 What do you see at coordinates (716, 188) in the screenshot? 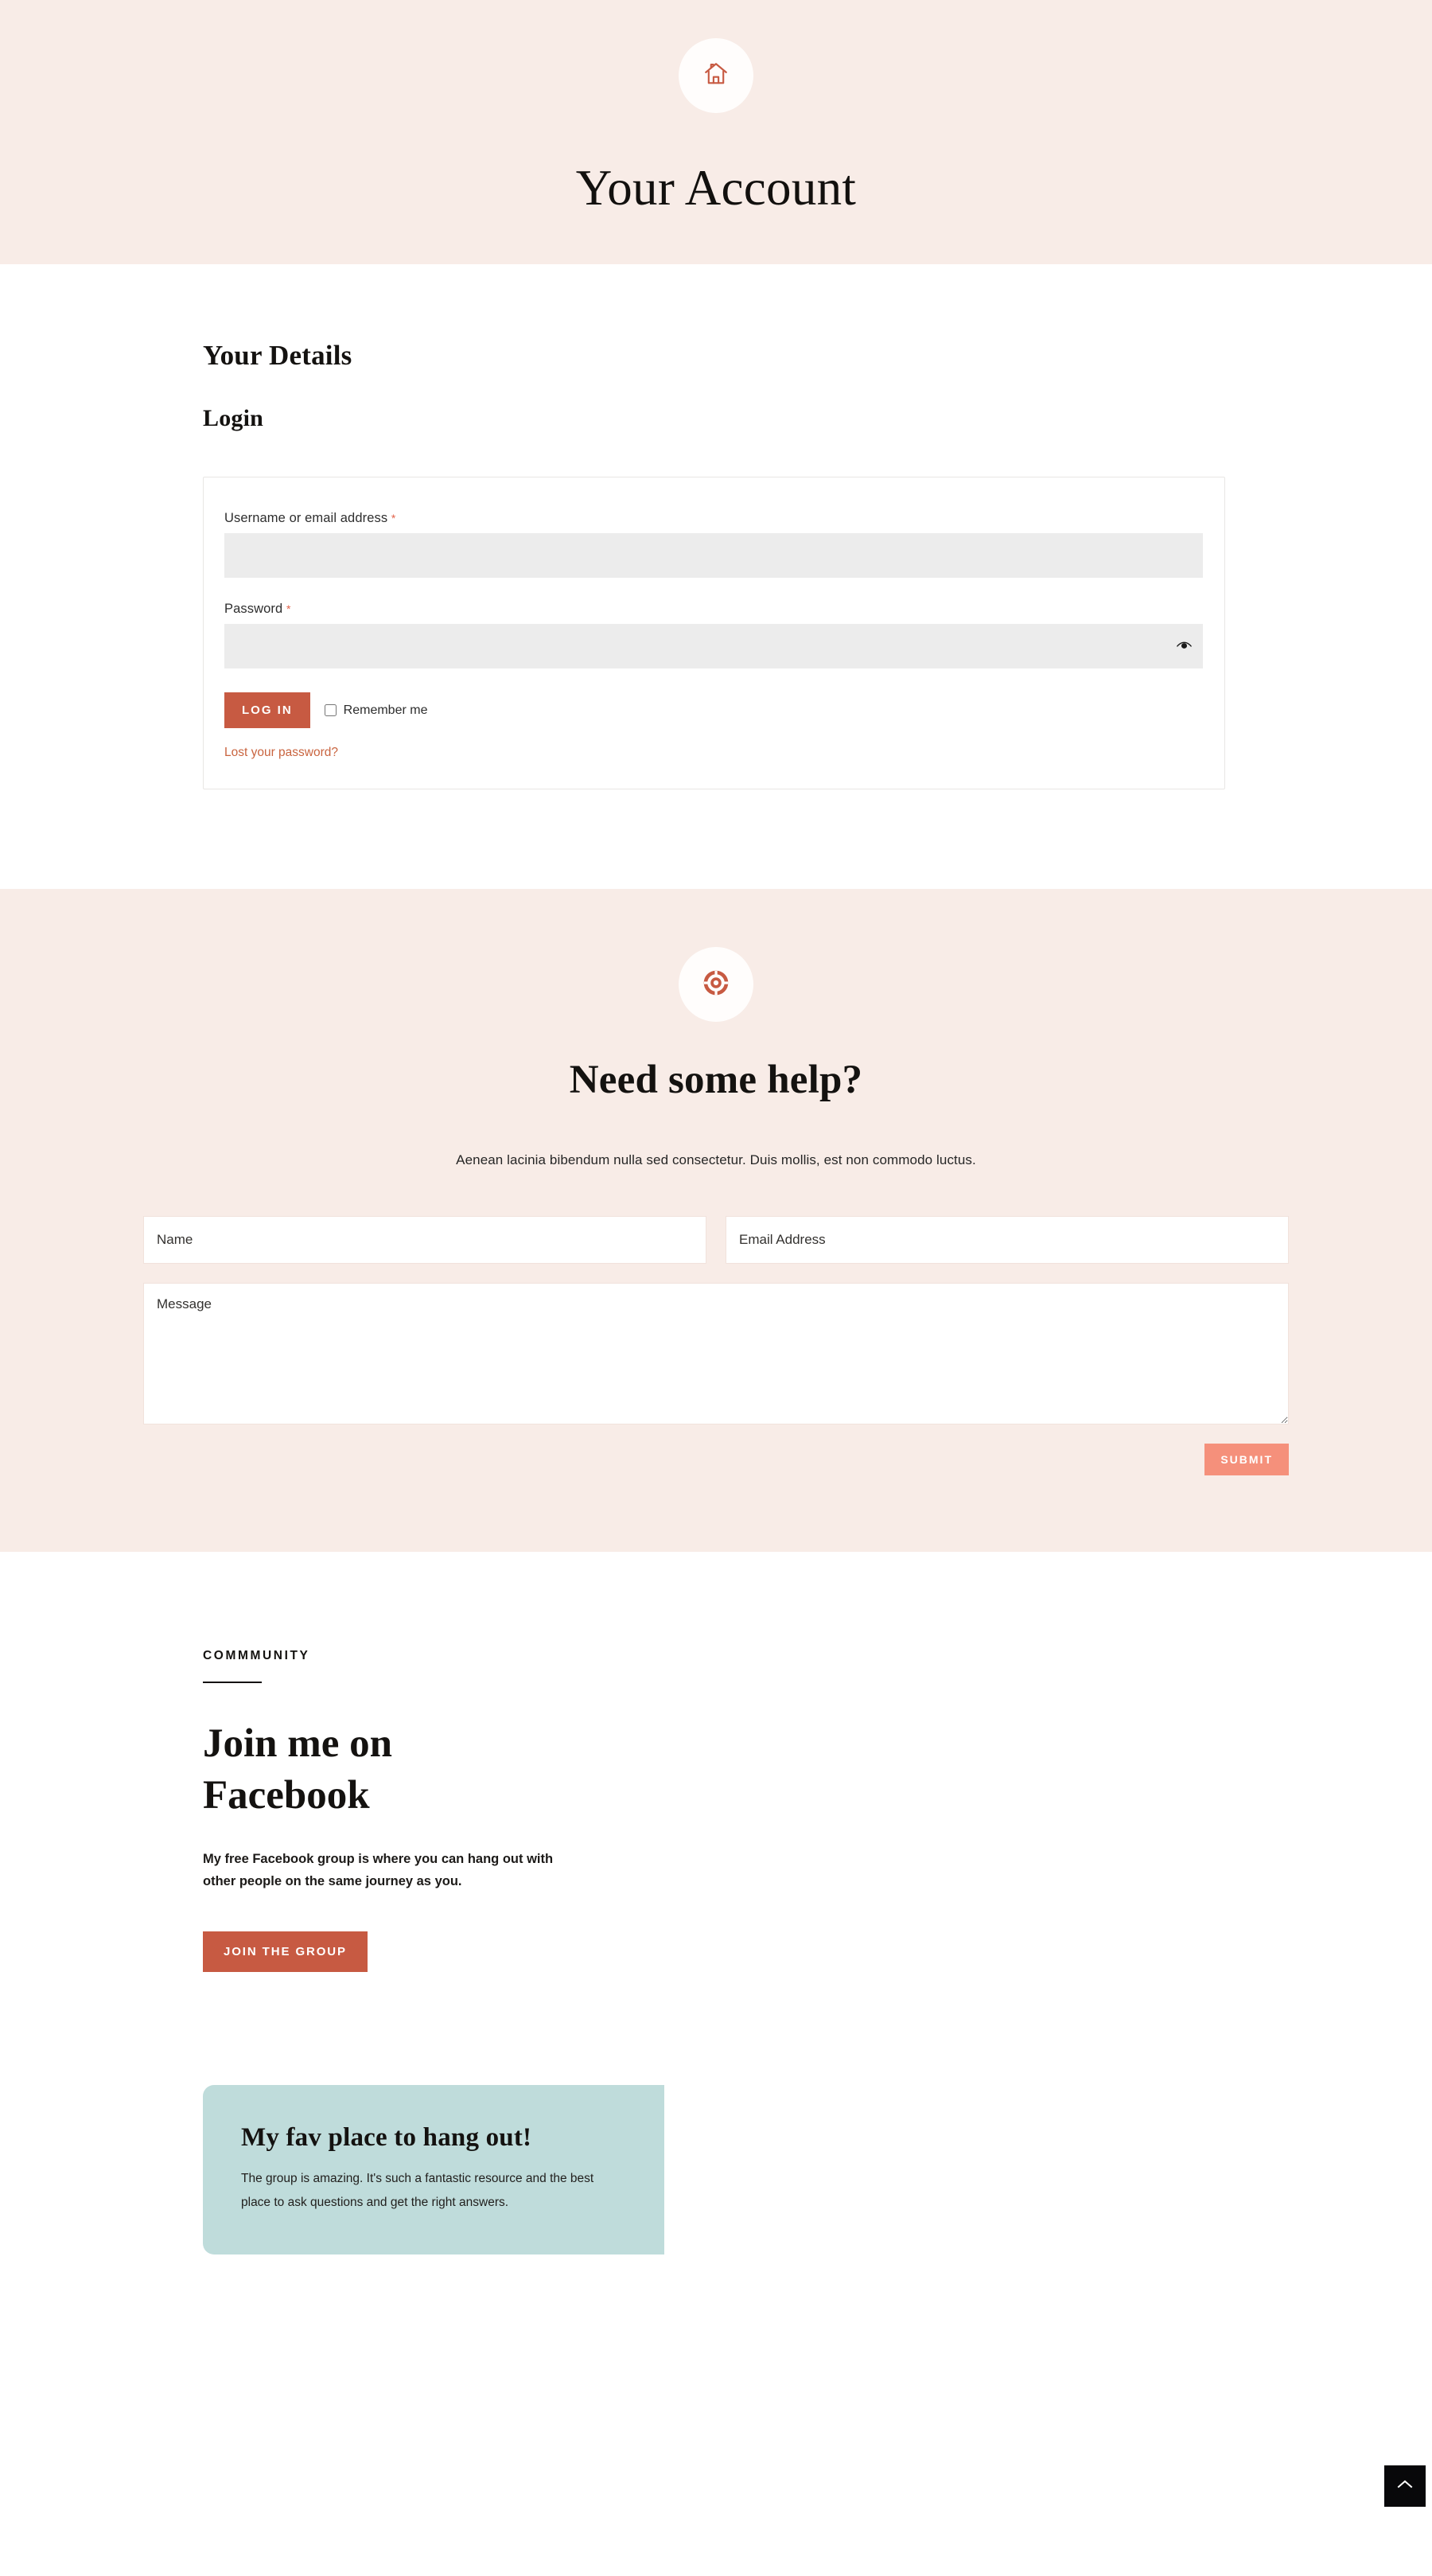
I see `page-title: Your Account` at bounding box center [716, 188].